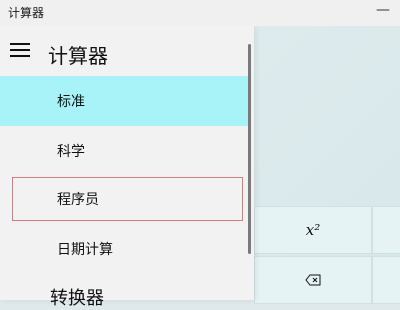 The height and width of the screenshot is (310, 400). Describe the element at coordinates (249, 149) in the screenshot. I see `drawer-scrollbar` at that location.